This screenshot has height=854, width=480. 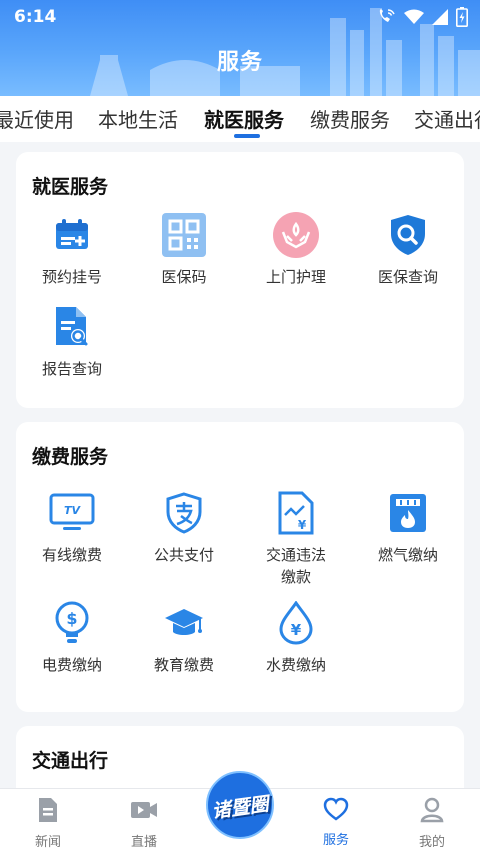 I want to click on cable-payment-label: 有线缴费, so click(x=71, y=555).